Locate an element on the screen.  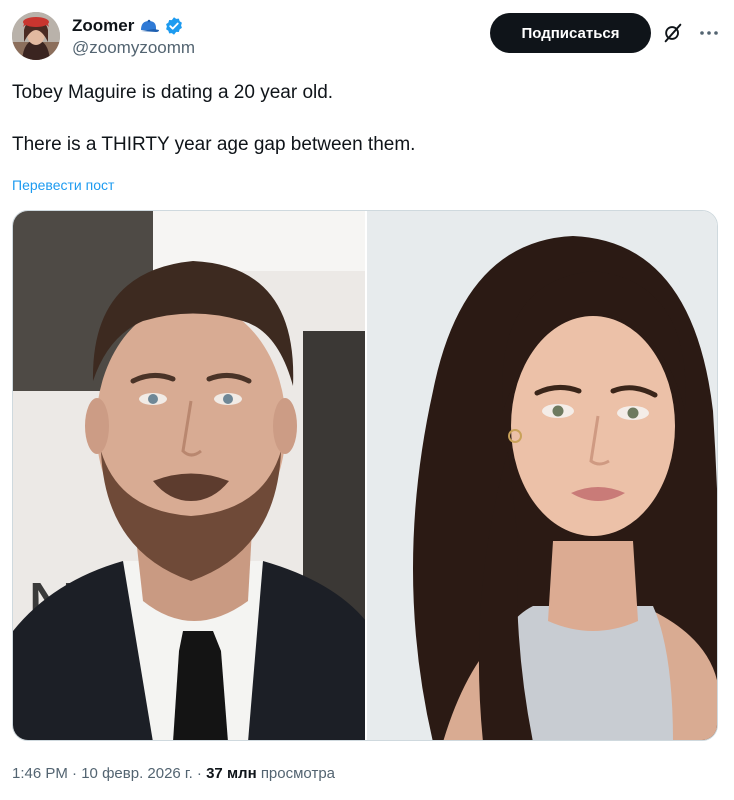
post-date: 10 февр. 2026 г. is located at coordinates (137, 773).